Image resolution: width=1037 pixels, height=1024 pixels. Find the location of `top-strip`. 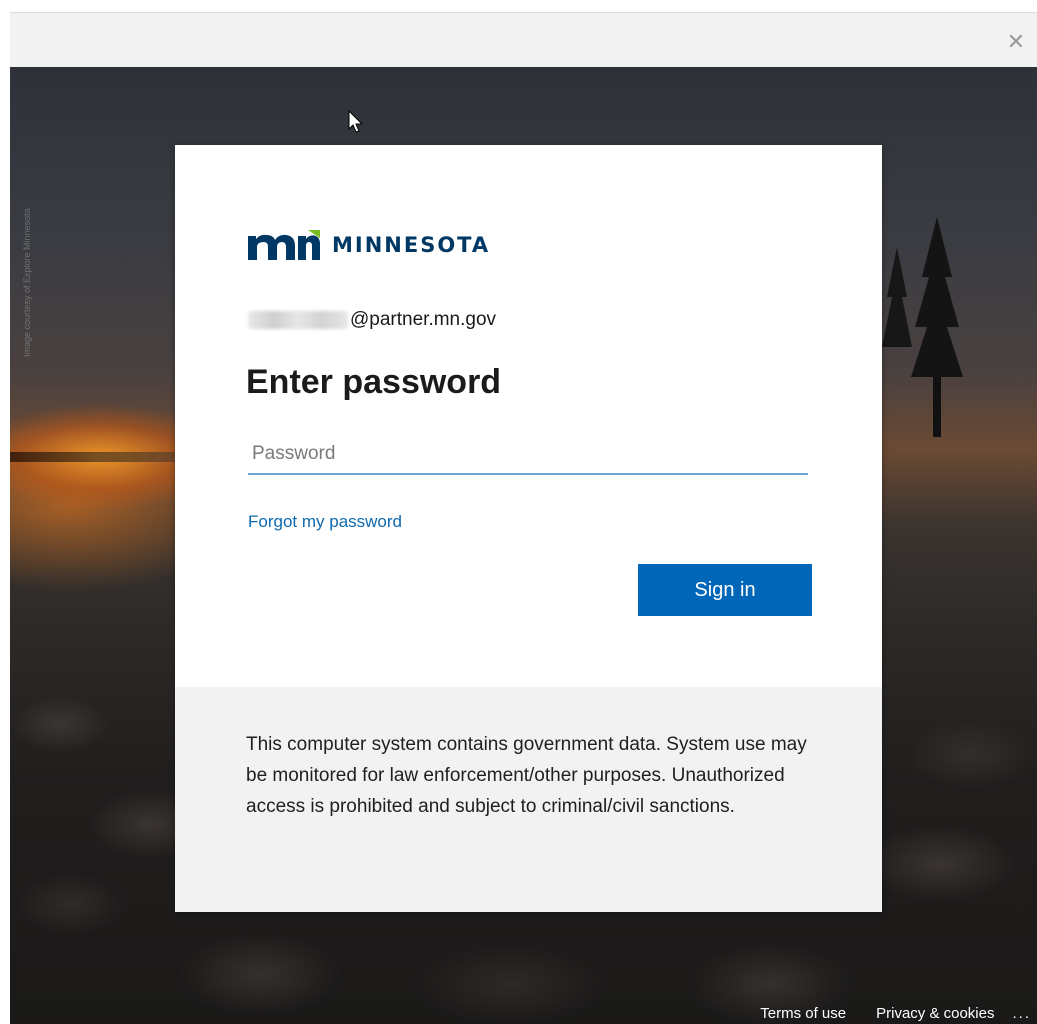

top-strip is located at coordinates (518, 6).